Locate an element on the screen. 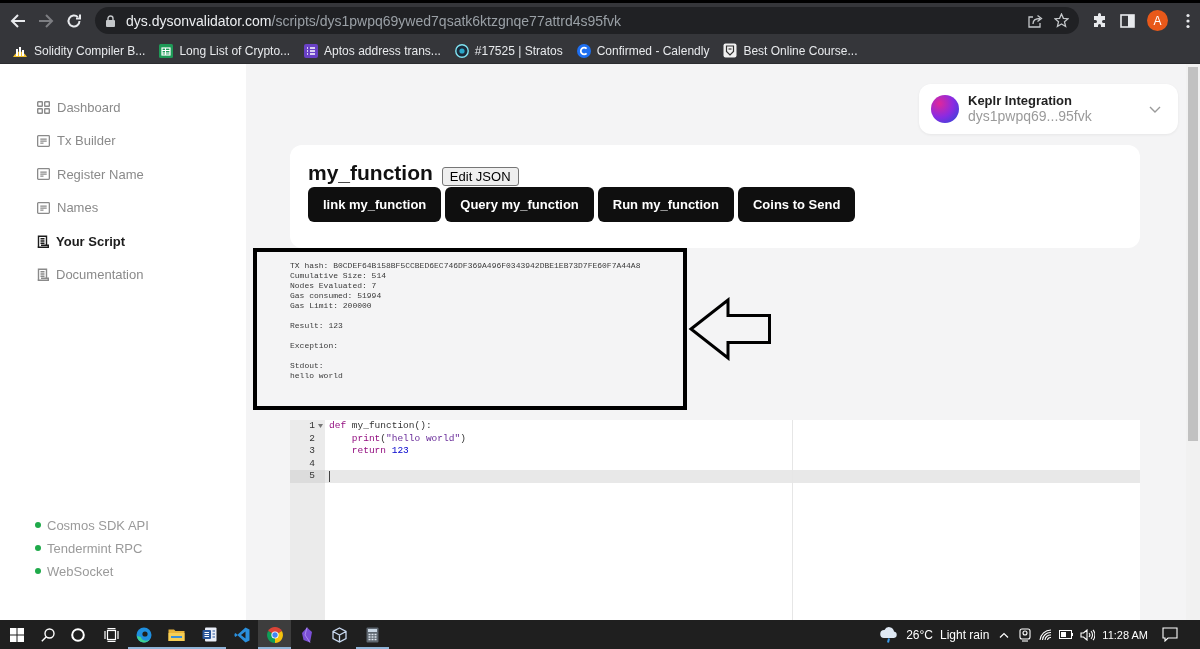 The width and height of the screenshot is (1200, 649). search-icon is located at coordinates (48, 634).